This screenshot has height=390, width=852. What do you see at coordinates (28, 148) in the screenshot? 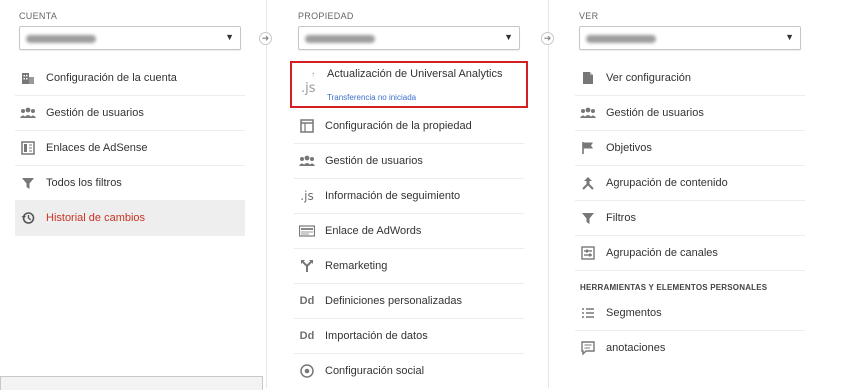
I see `adsense-icon` at bounding box center [28, 148].